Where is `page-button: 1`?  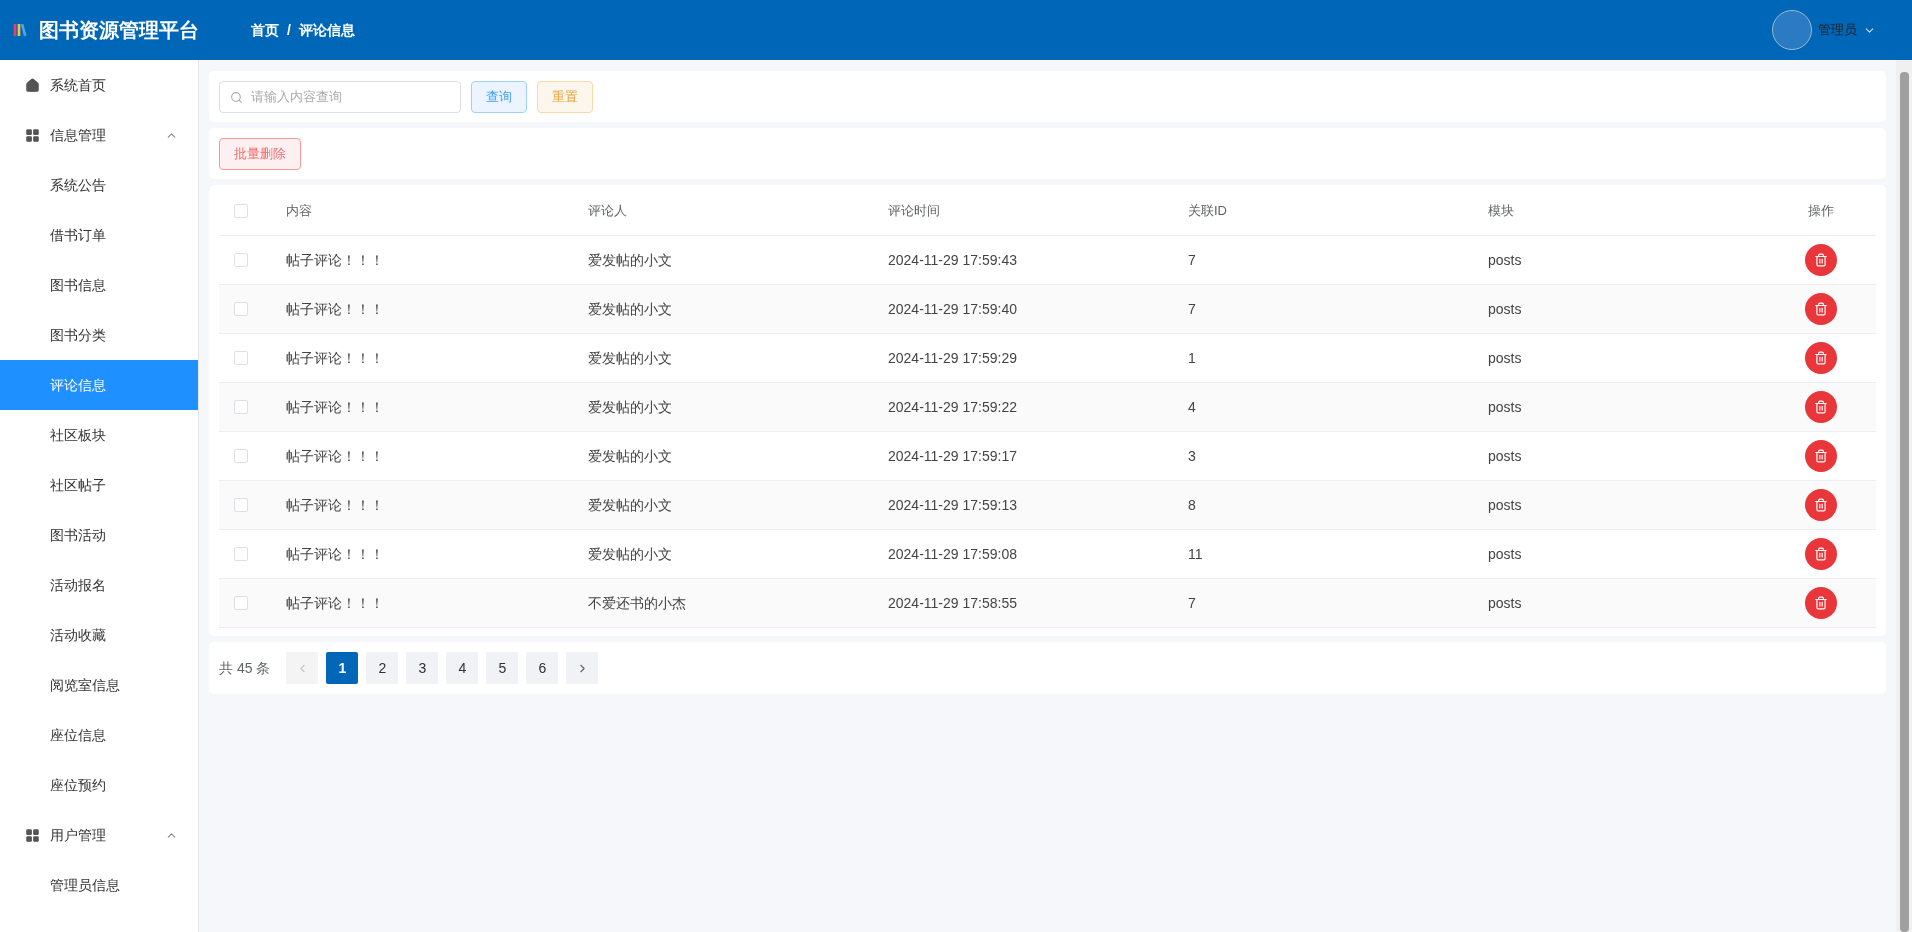 page-button: 1 is located at coordinates (342, 668).